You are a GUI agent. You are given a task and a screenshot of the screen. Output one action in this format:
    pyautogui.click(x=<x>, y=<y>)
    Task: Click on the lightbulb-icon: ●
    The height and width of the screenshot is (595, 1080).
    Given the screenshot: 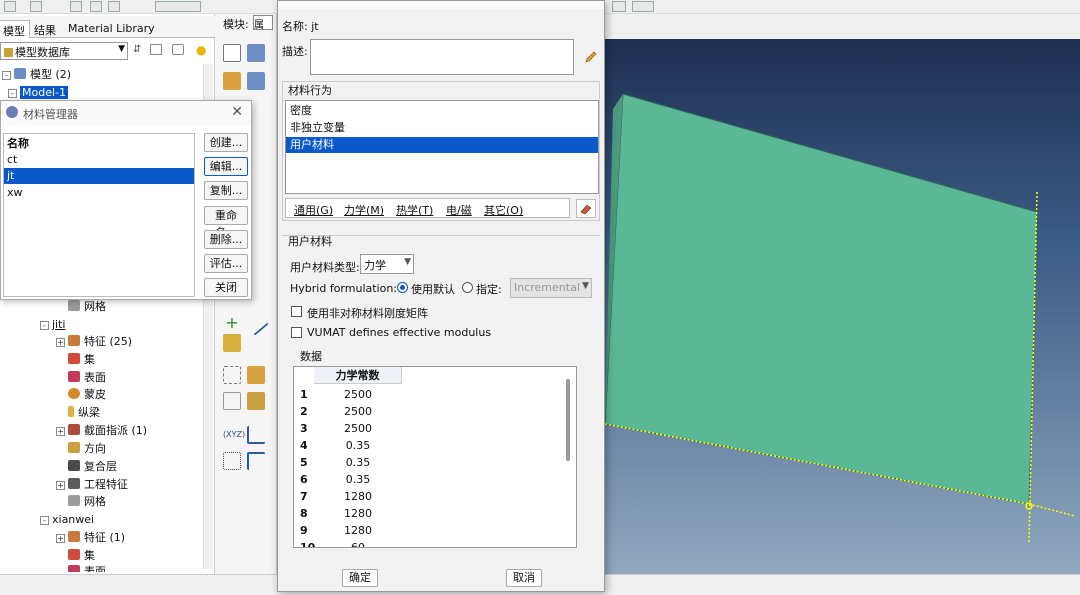 What is the action you would take?
    pyautogui.click(x=201, y=50)
    